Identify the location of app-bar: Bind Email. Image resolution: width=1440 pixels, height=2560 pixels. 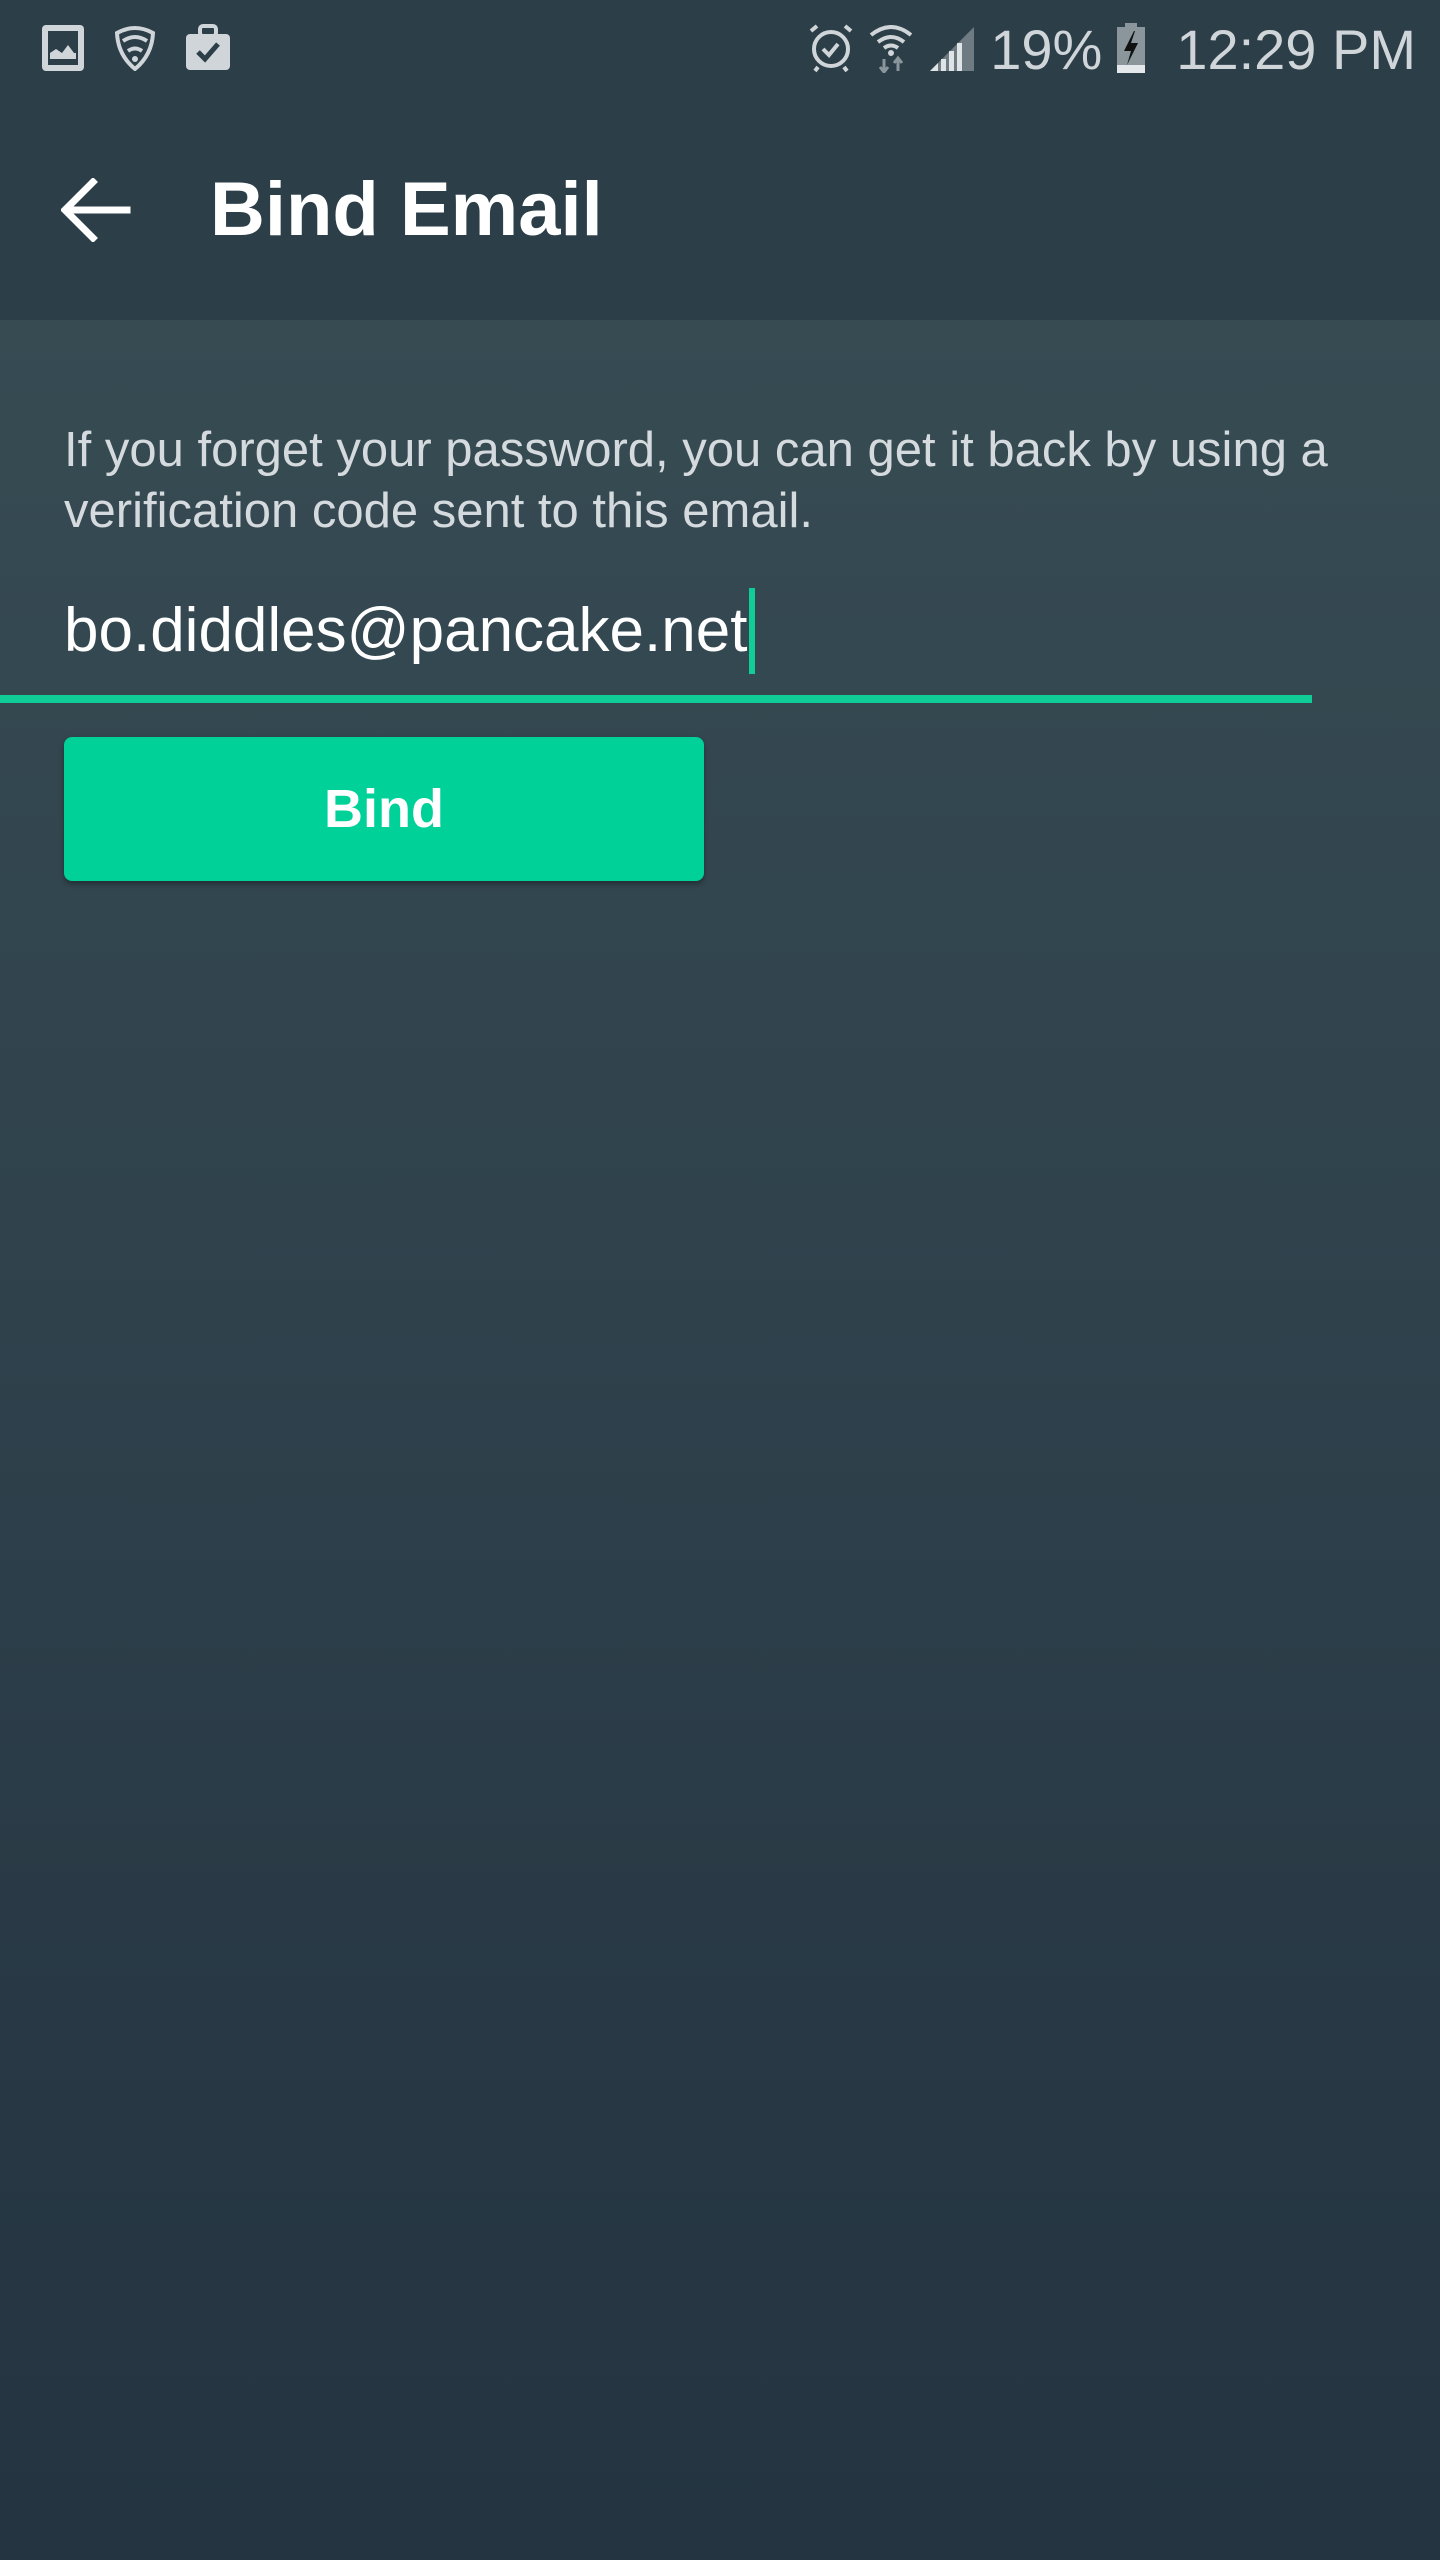
(720, 210).